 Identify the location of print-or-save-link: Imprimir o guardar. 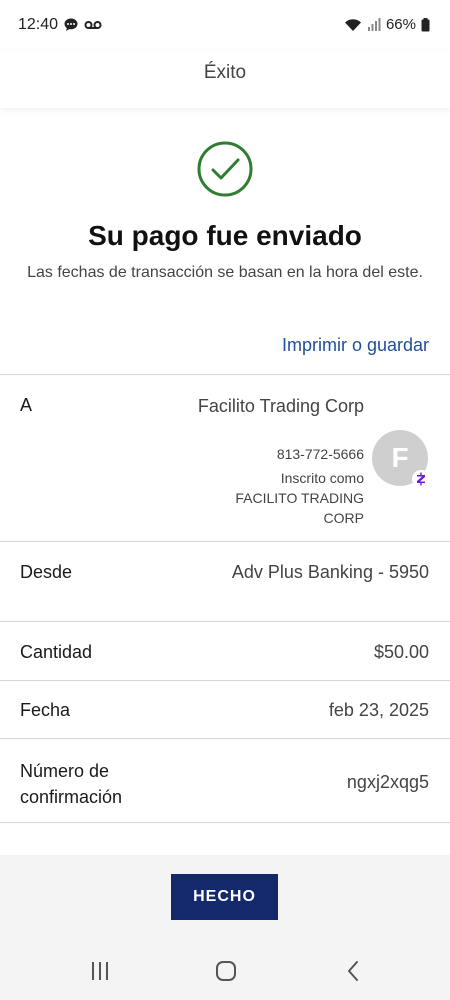
(355, 345).